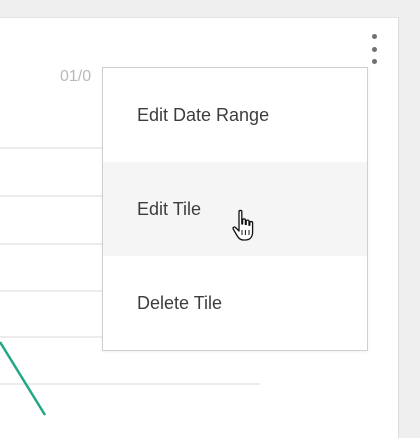 The image size is (420, 438). What do you see at coordinates (23, 378) in the screenshot?
I see `series-line` at bounding box center [23, 378].